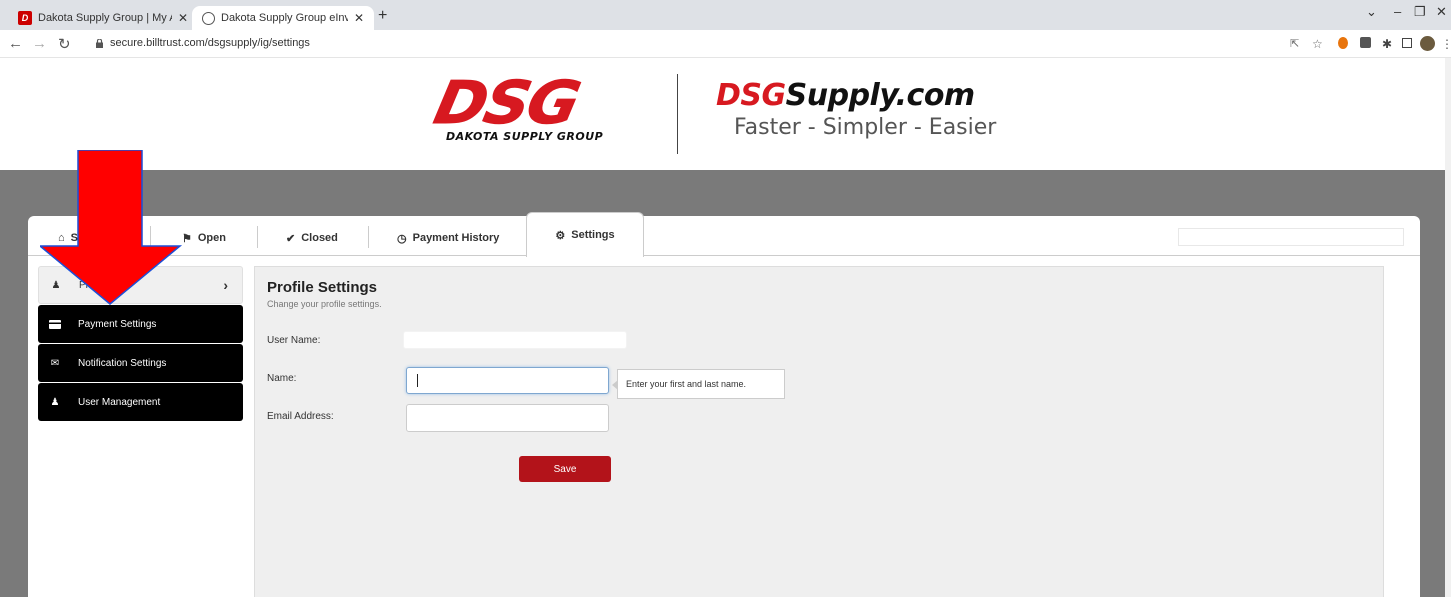 This screenshot has height=597, width=1451. What do you see at coordinates (294, 340) in the screenshot?
I see `user-name-label: User Name:` at bounding box center [294, 340].